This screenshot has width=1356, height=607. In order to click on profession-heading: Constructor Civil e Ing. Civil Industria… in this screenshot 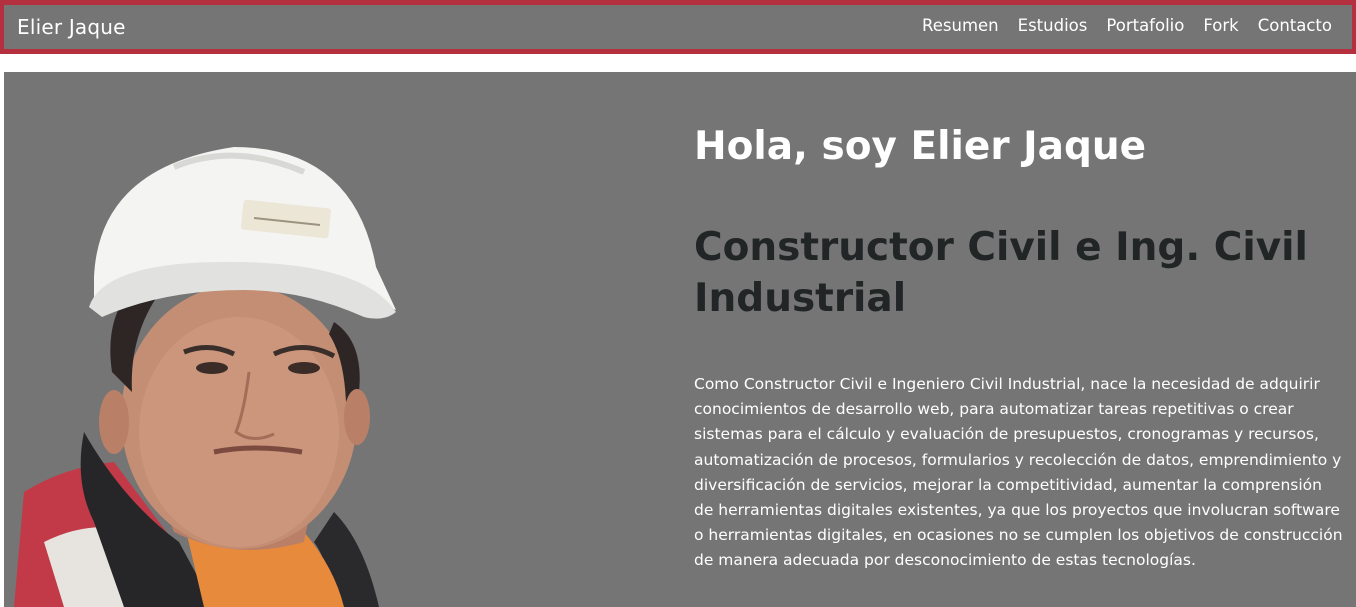, I will do `click(1001, 273)`.